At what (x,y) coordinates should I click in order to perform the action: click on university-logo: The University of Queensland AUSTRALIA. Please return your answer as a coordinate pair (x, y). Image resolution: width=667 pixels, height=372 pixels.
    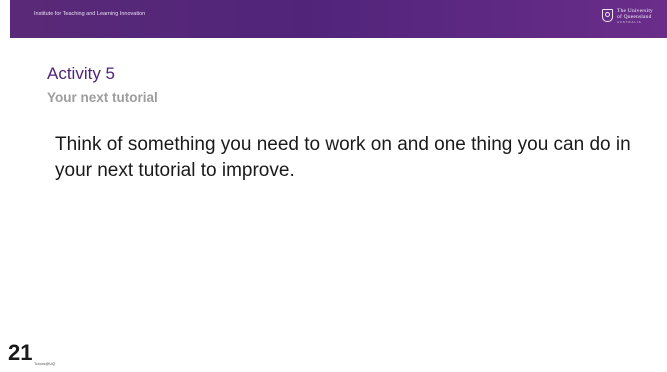
    Looking at the image, I should click on (627, 16).